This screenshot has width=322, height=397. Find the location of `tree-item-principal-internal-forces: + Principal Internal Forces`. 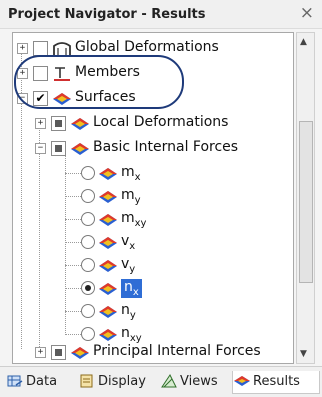

tree-item-principal-internal-forces: + Principal Internal Forces is located at coordinates (148, 352).